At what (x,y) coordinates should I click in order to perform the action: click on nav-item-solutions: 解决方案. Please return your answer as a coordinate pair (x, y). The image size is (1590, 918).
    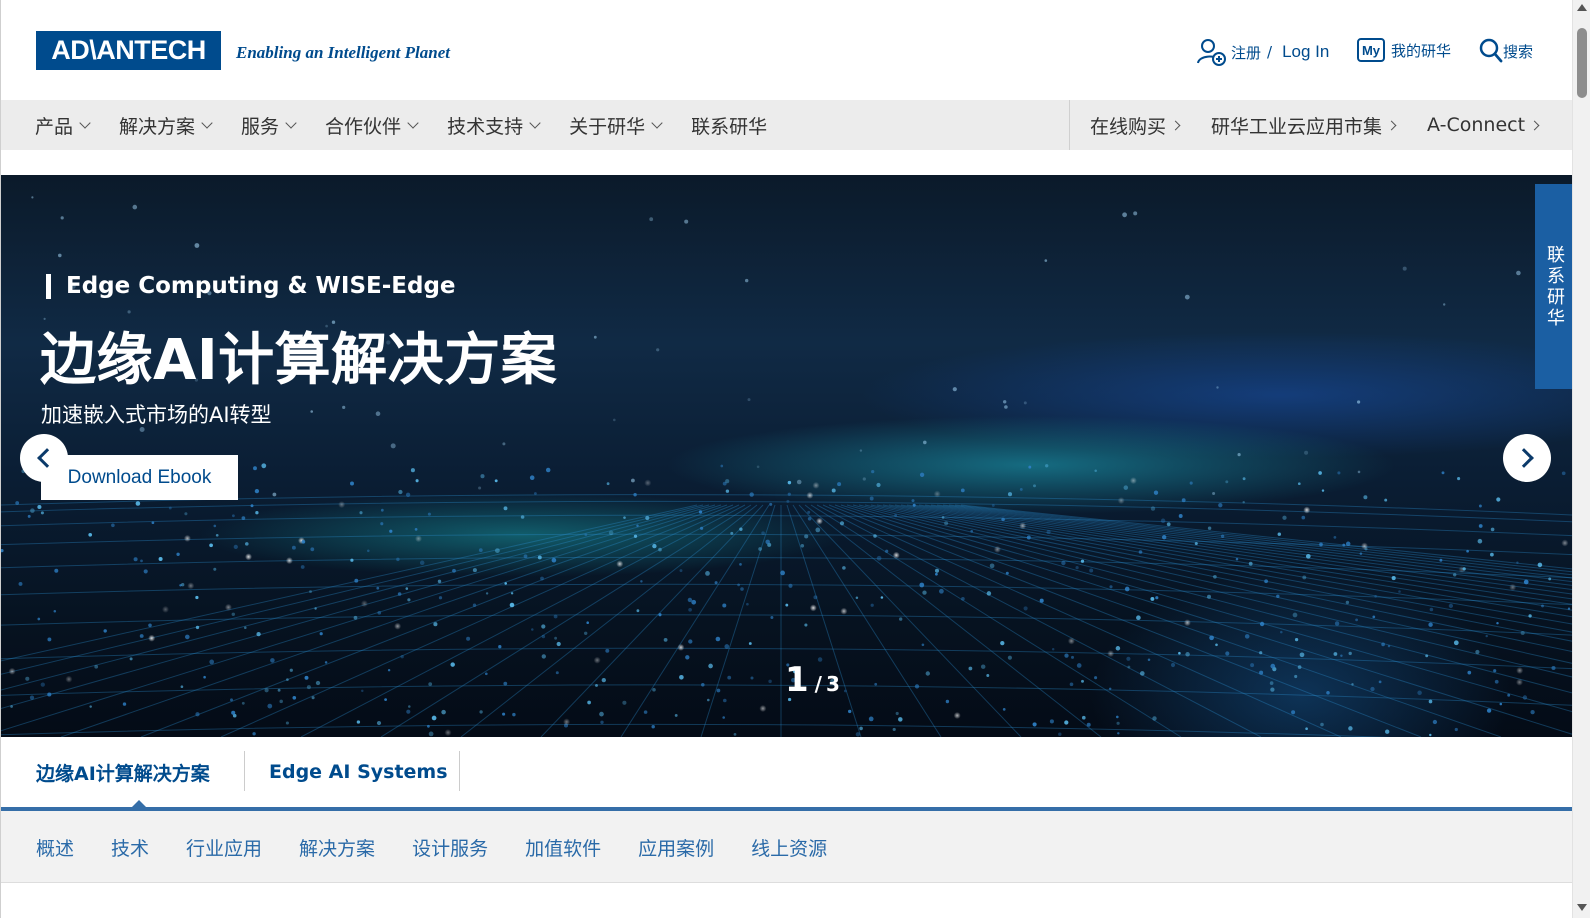
    Looking at the image, I should click on (166, 125).